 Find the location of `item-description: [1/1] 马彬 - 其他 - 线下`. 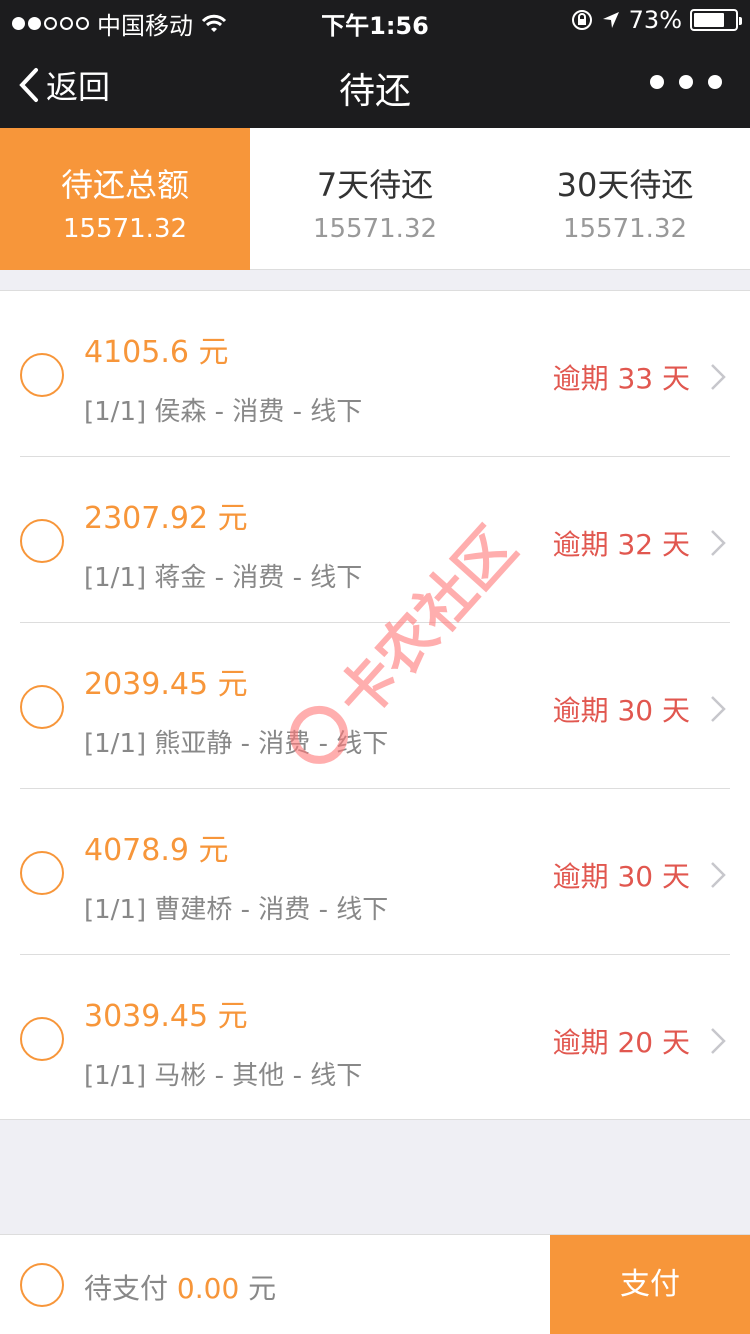

item-description: [1/1] 马彬 - 其他 - 线下 is located at coordinates (223, 1076).